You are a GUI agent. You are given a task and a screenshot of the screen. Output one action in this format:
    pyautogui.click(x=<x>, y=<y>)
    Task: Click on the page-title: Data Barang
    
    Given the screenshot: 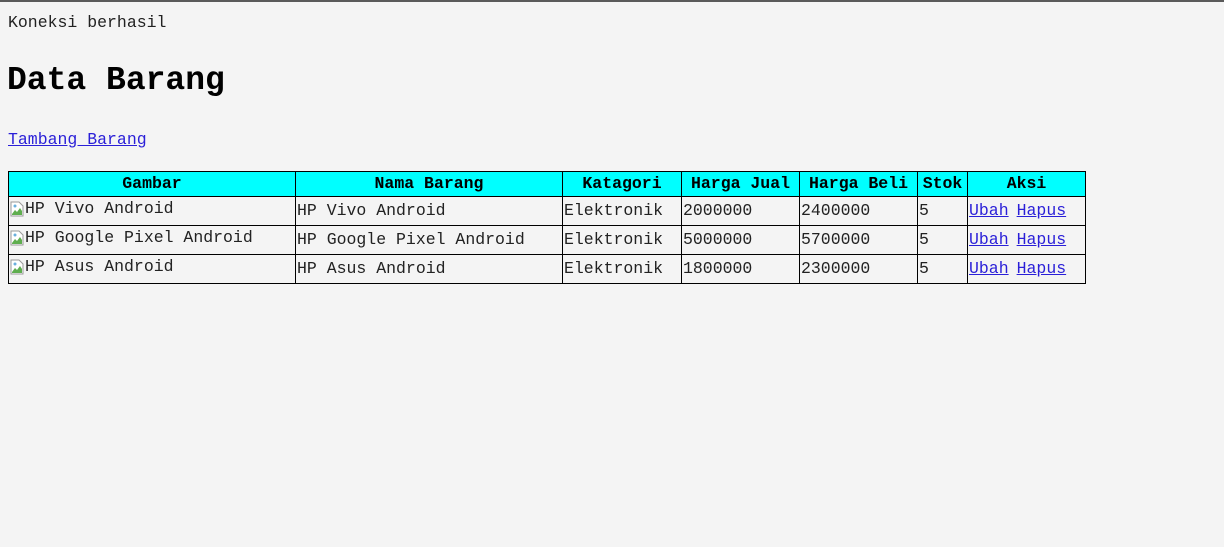 What is the action you would take?
    pyautogui.click(x=116, y=80)
    